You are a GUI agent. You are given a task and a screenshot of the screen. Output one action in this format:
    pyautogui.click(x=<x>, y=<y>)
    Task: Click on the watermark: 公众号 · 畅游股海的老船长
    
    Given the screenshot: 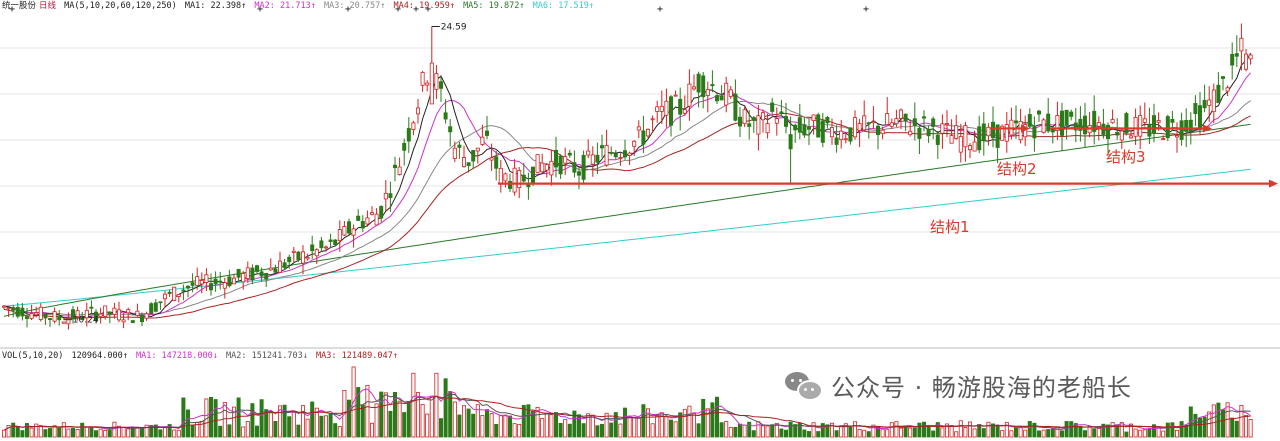 What is the action you would take?
    pyautogui.click(x=958, y=385)
    